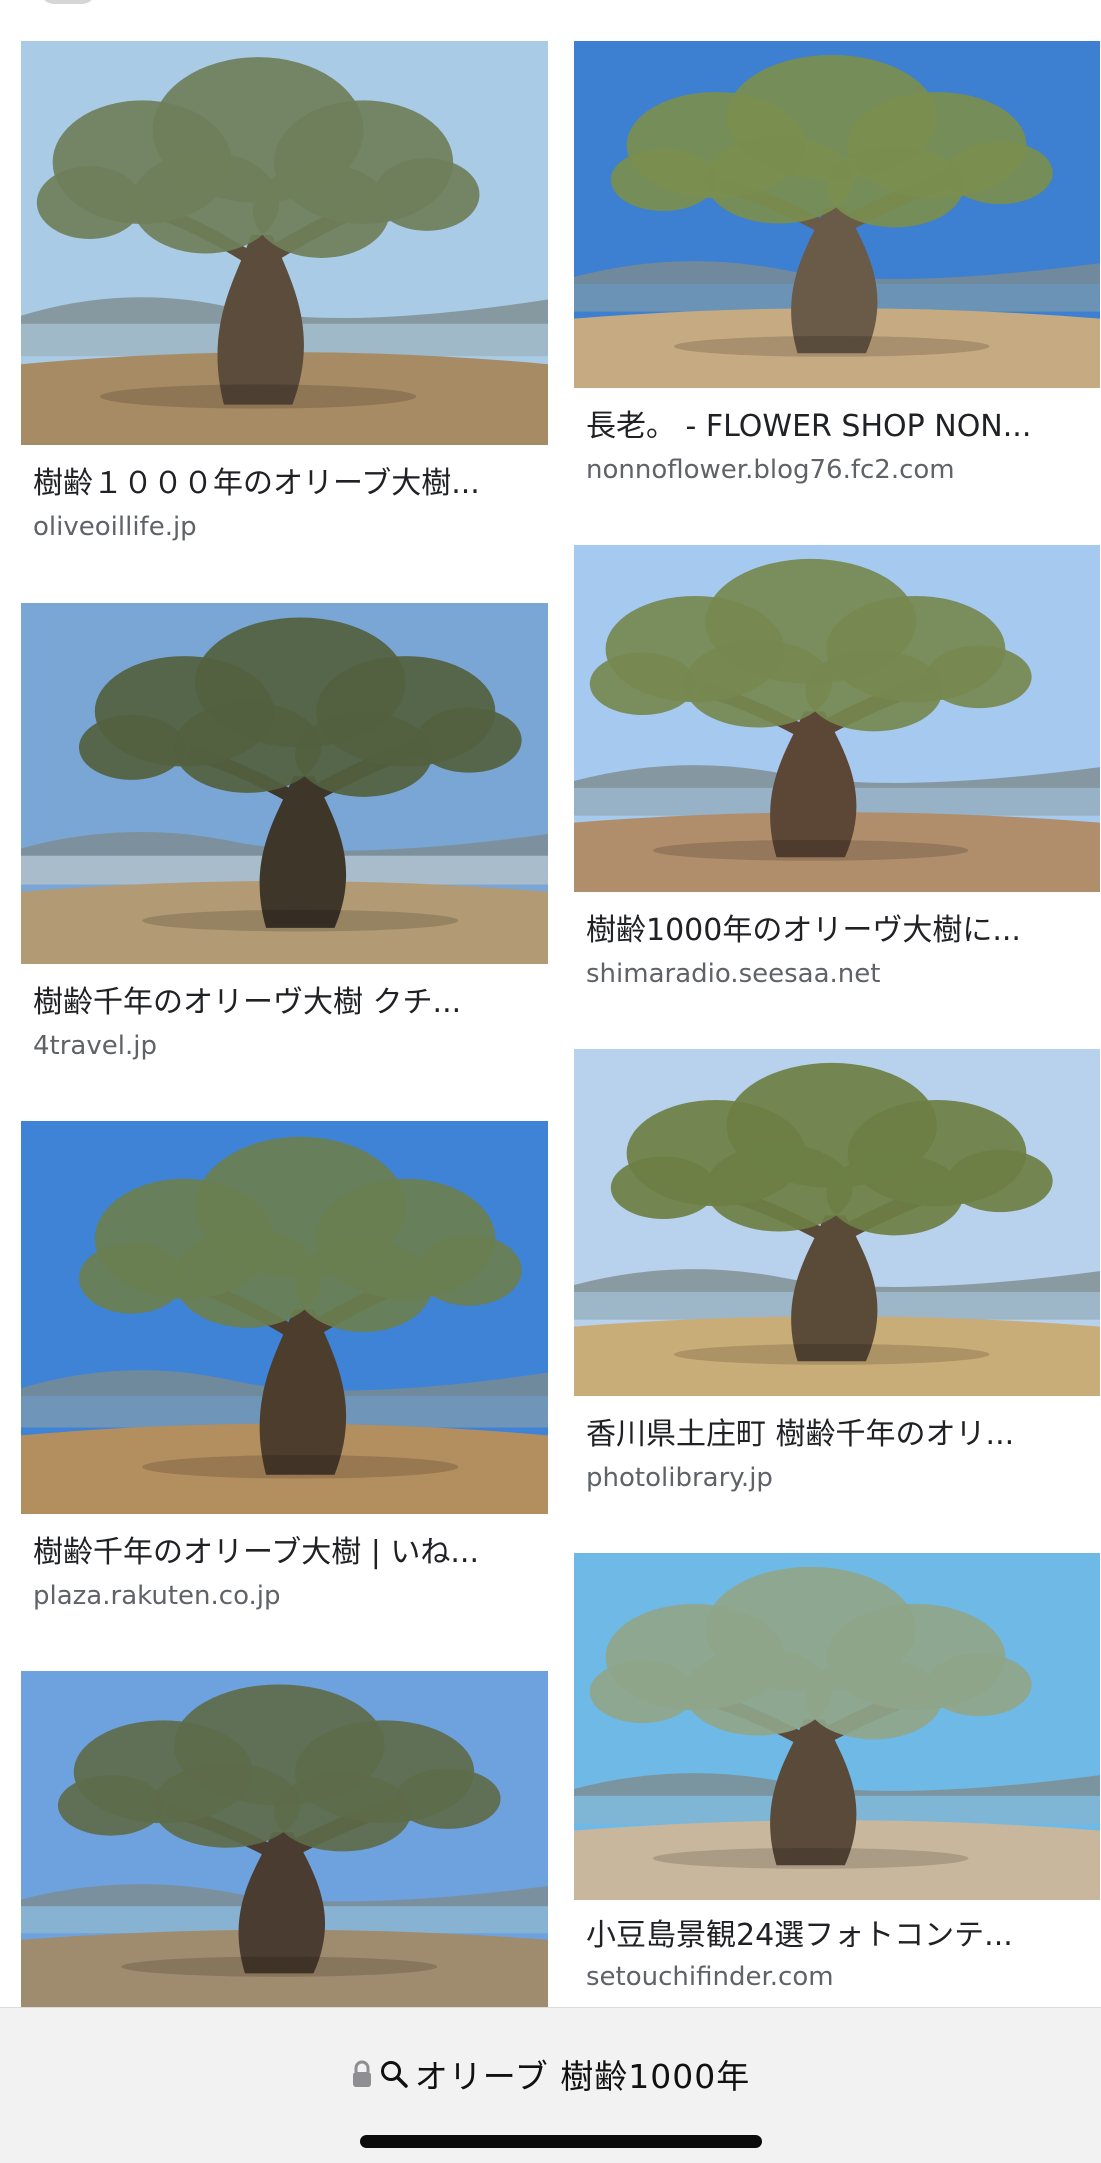 Image resolution: width=1101 pixels, height=2163 pixels. I want to click on result-card-5: 香川県土庄町 樹齢千年のオリ... photolibrary.jp, so click(837, 1279).